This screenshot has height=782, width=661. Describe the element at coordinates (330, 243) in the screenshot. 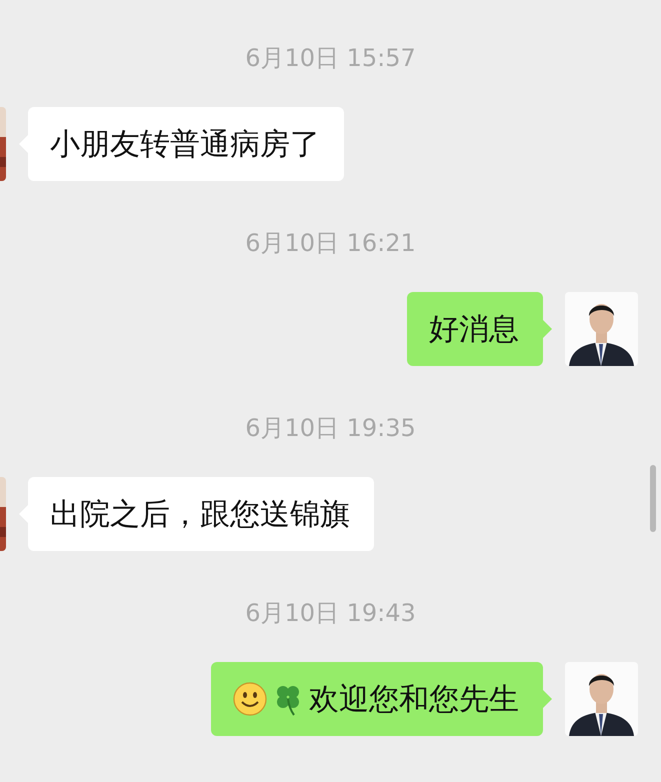

I see `timestamp: 6月10日 16:21` at that location.